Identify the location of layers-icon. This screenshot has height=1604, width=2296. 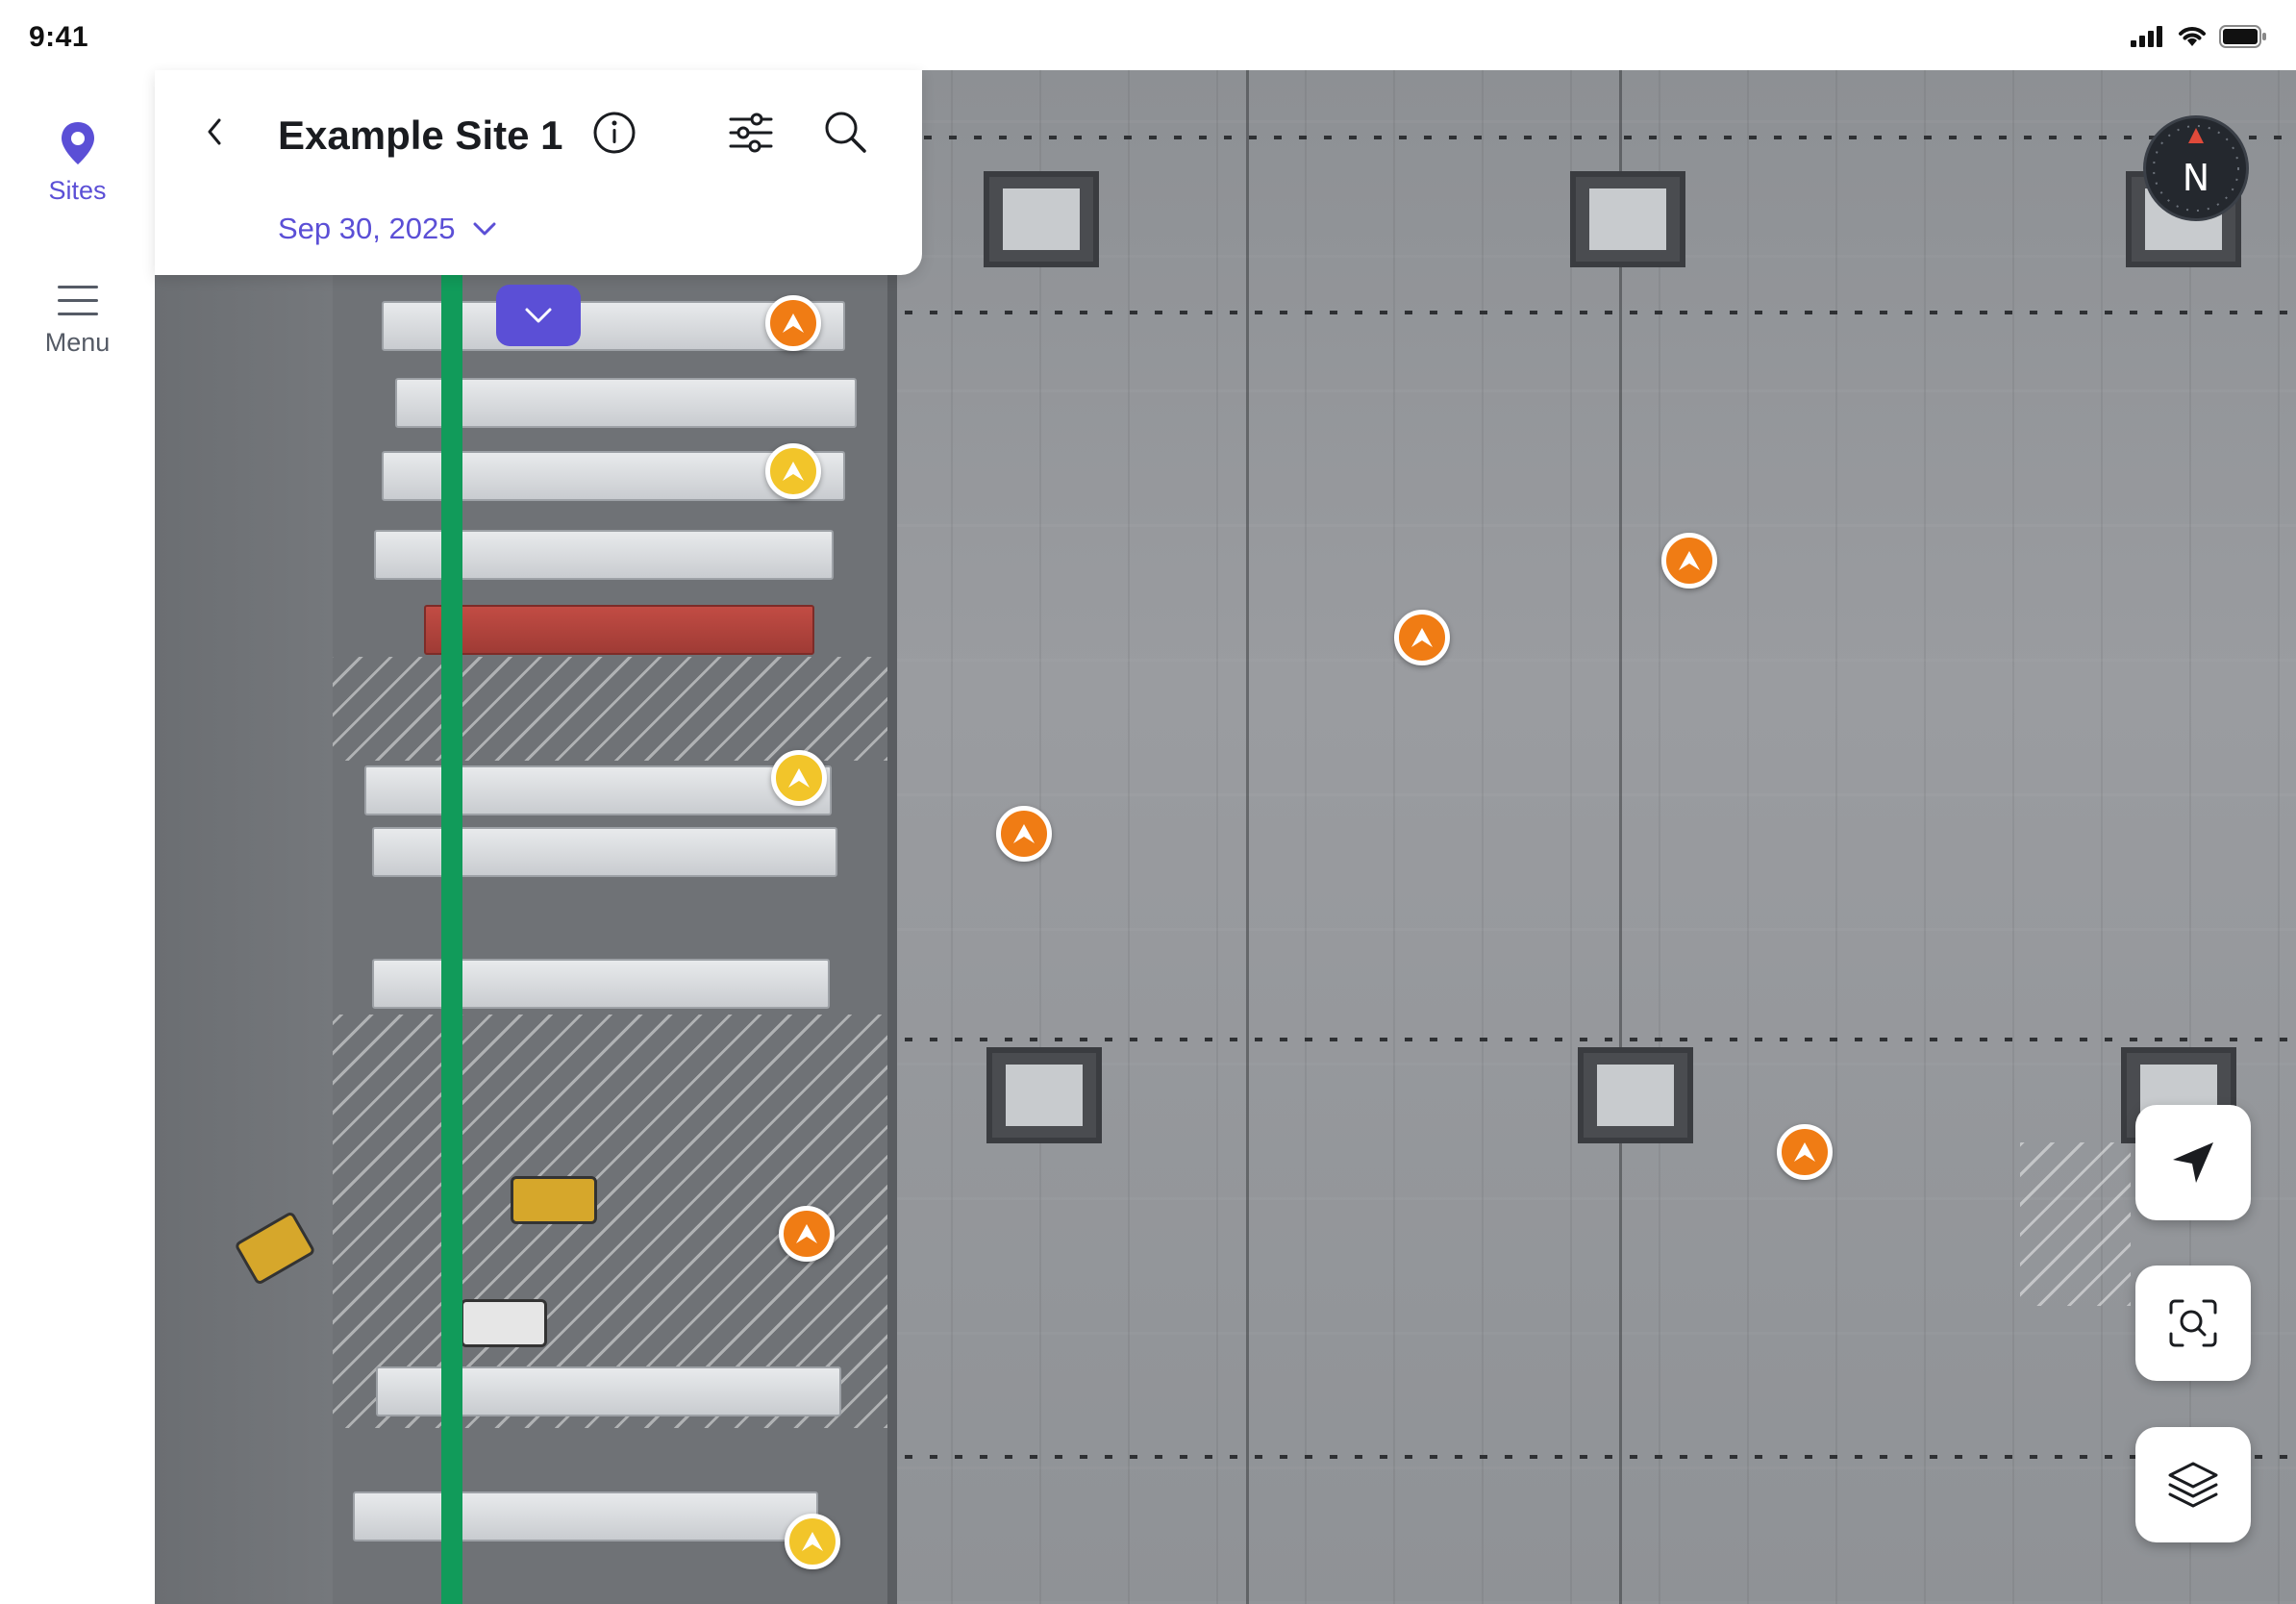
(2193, 1485).